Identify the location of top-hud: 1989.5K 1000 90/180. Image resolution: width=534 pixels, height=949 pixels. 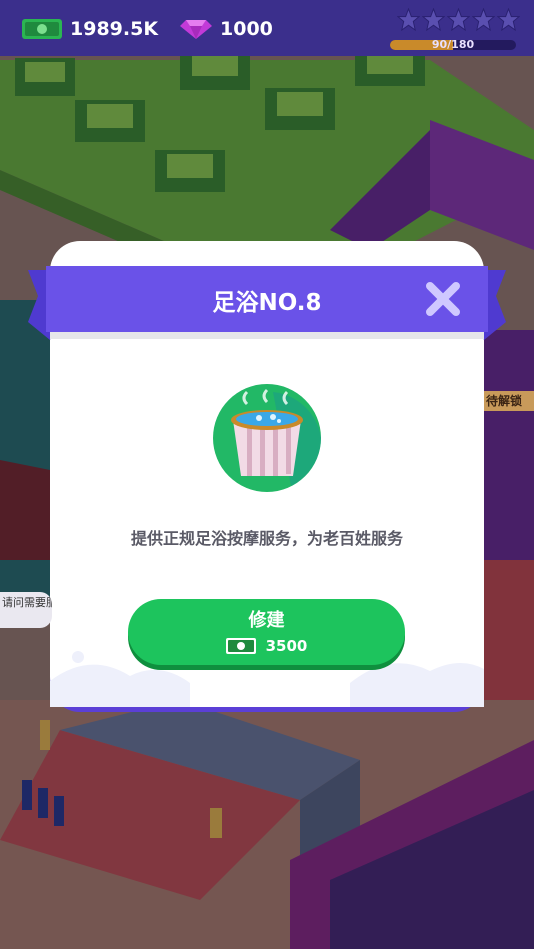
(267, 28).